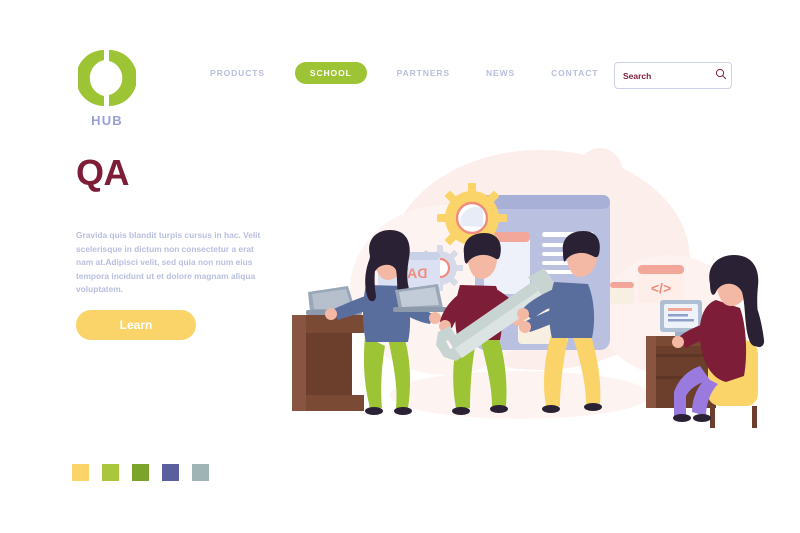  I want to click on swatch-indigo, so click(170, 472).